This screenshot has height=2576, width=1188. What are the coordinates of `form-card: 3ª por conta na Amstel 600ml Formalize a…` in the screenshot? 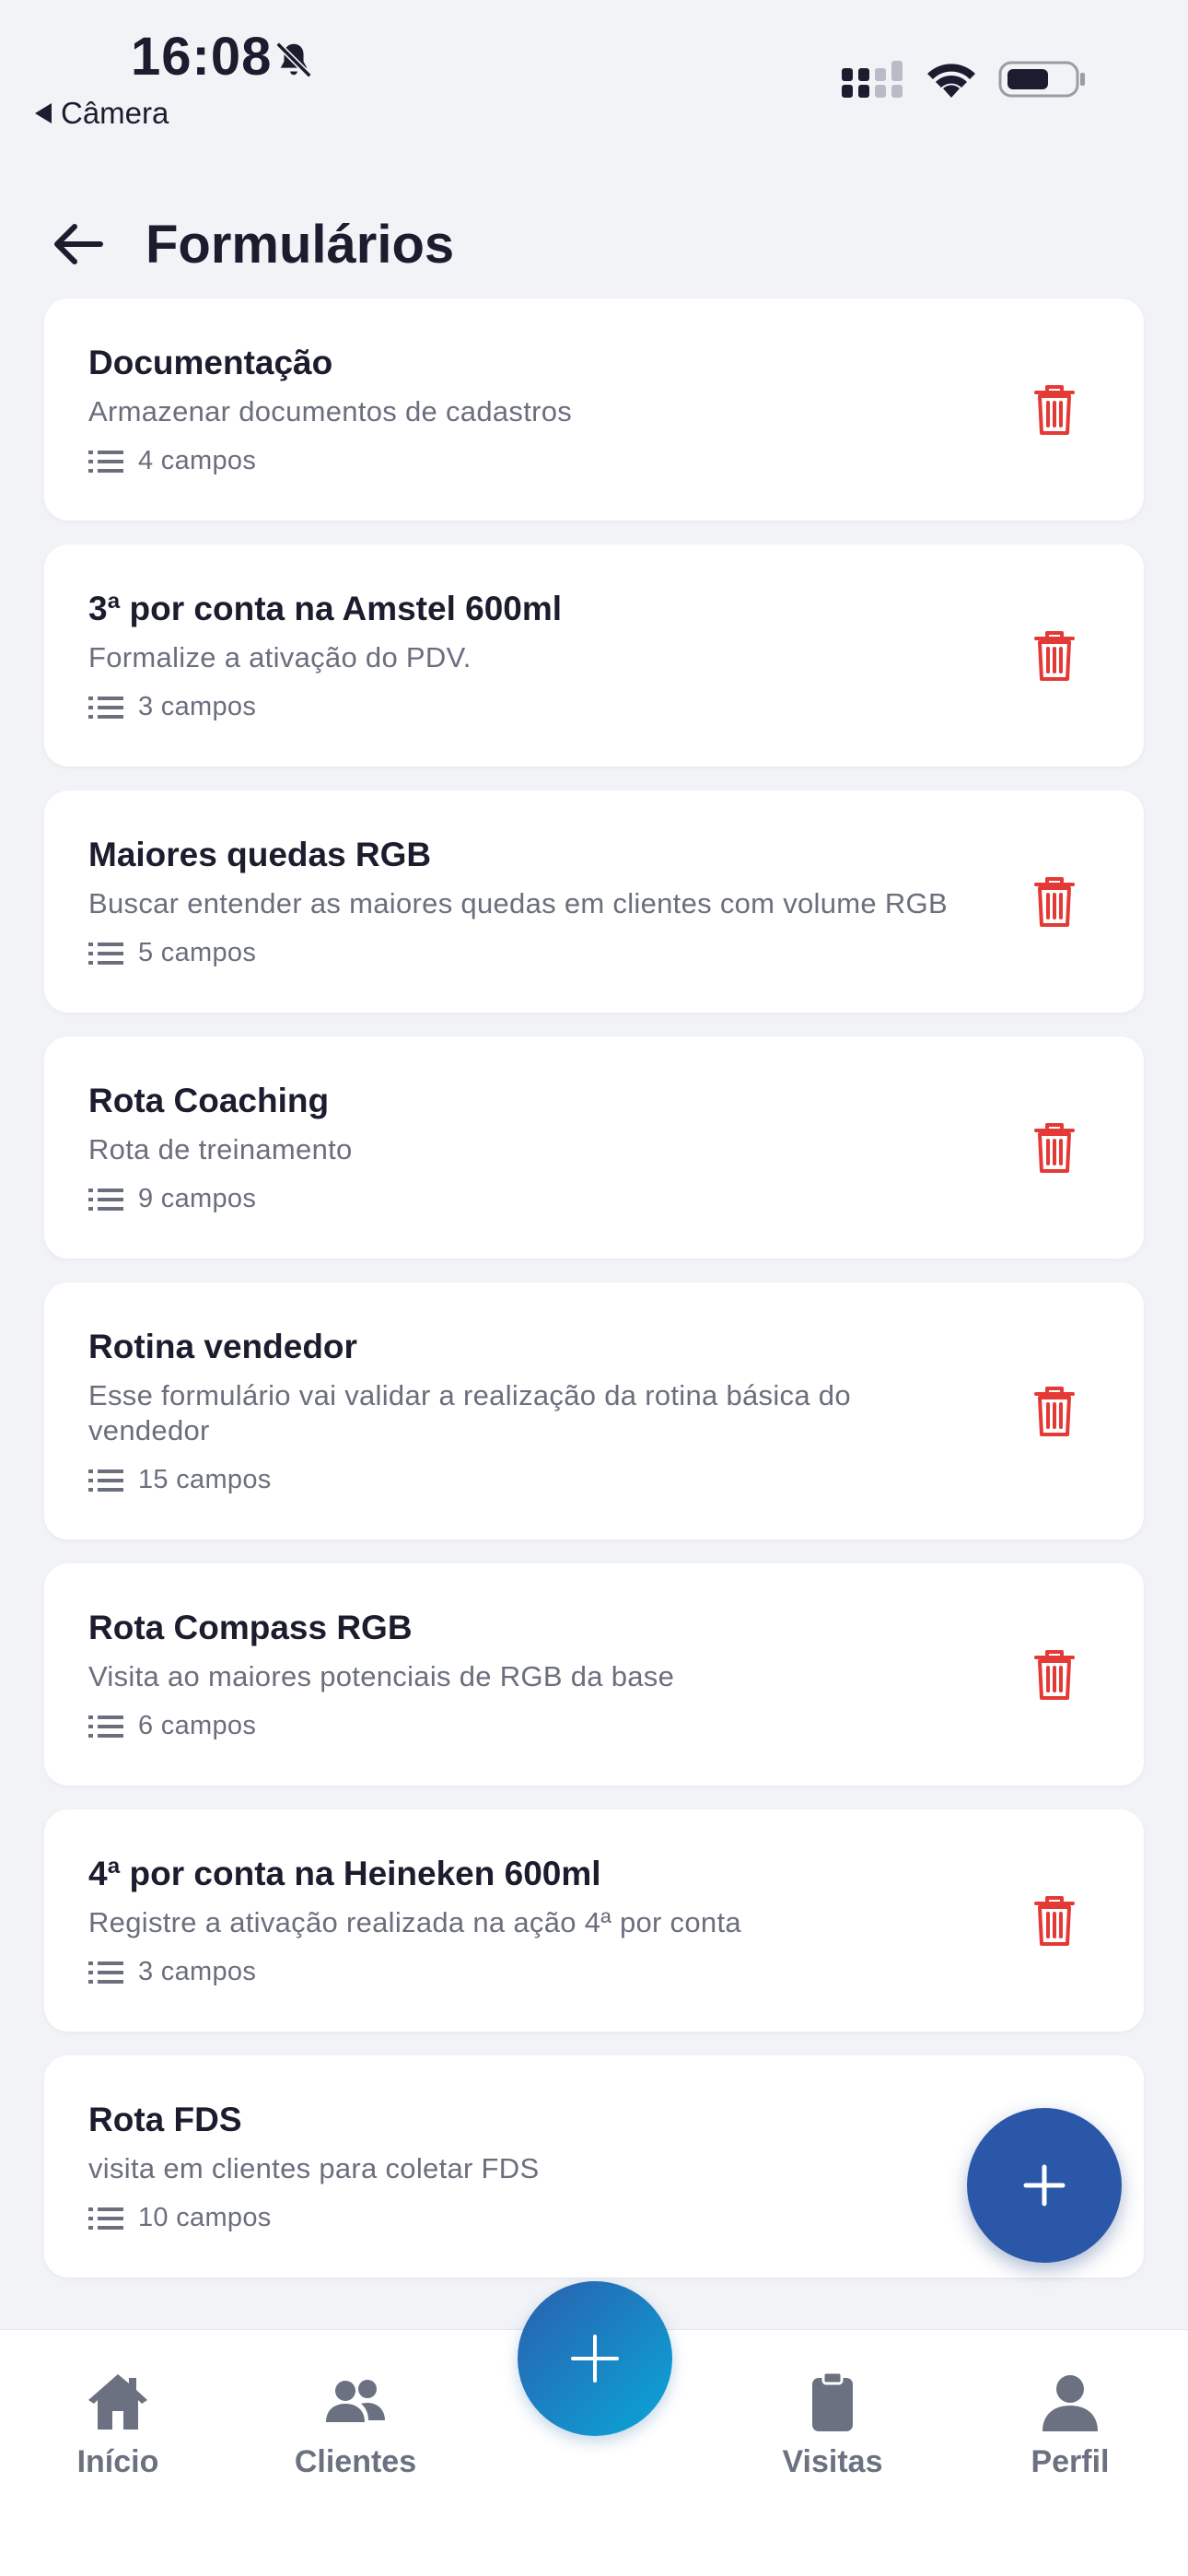 It's located at (594, 656).